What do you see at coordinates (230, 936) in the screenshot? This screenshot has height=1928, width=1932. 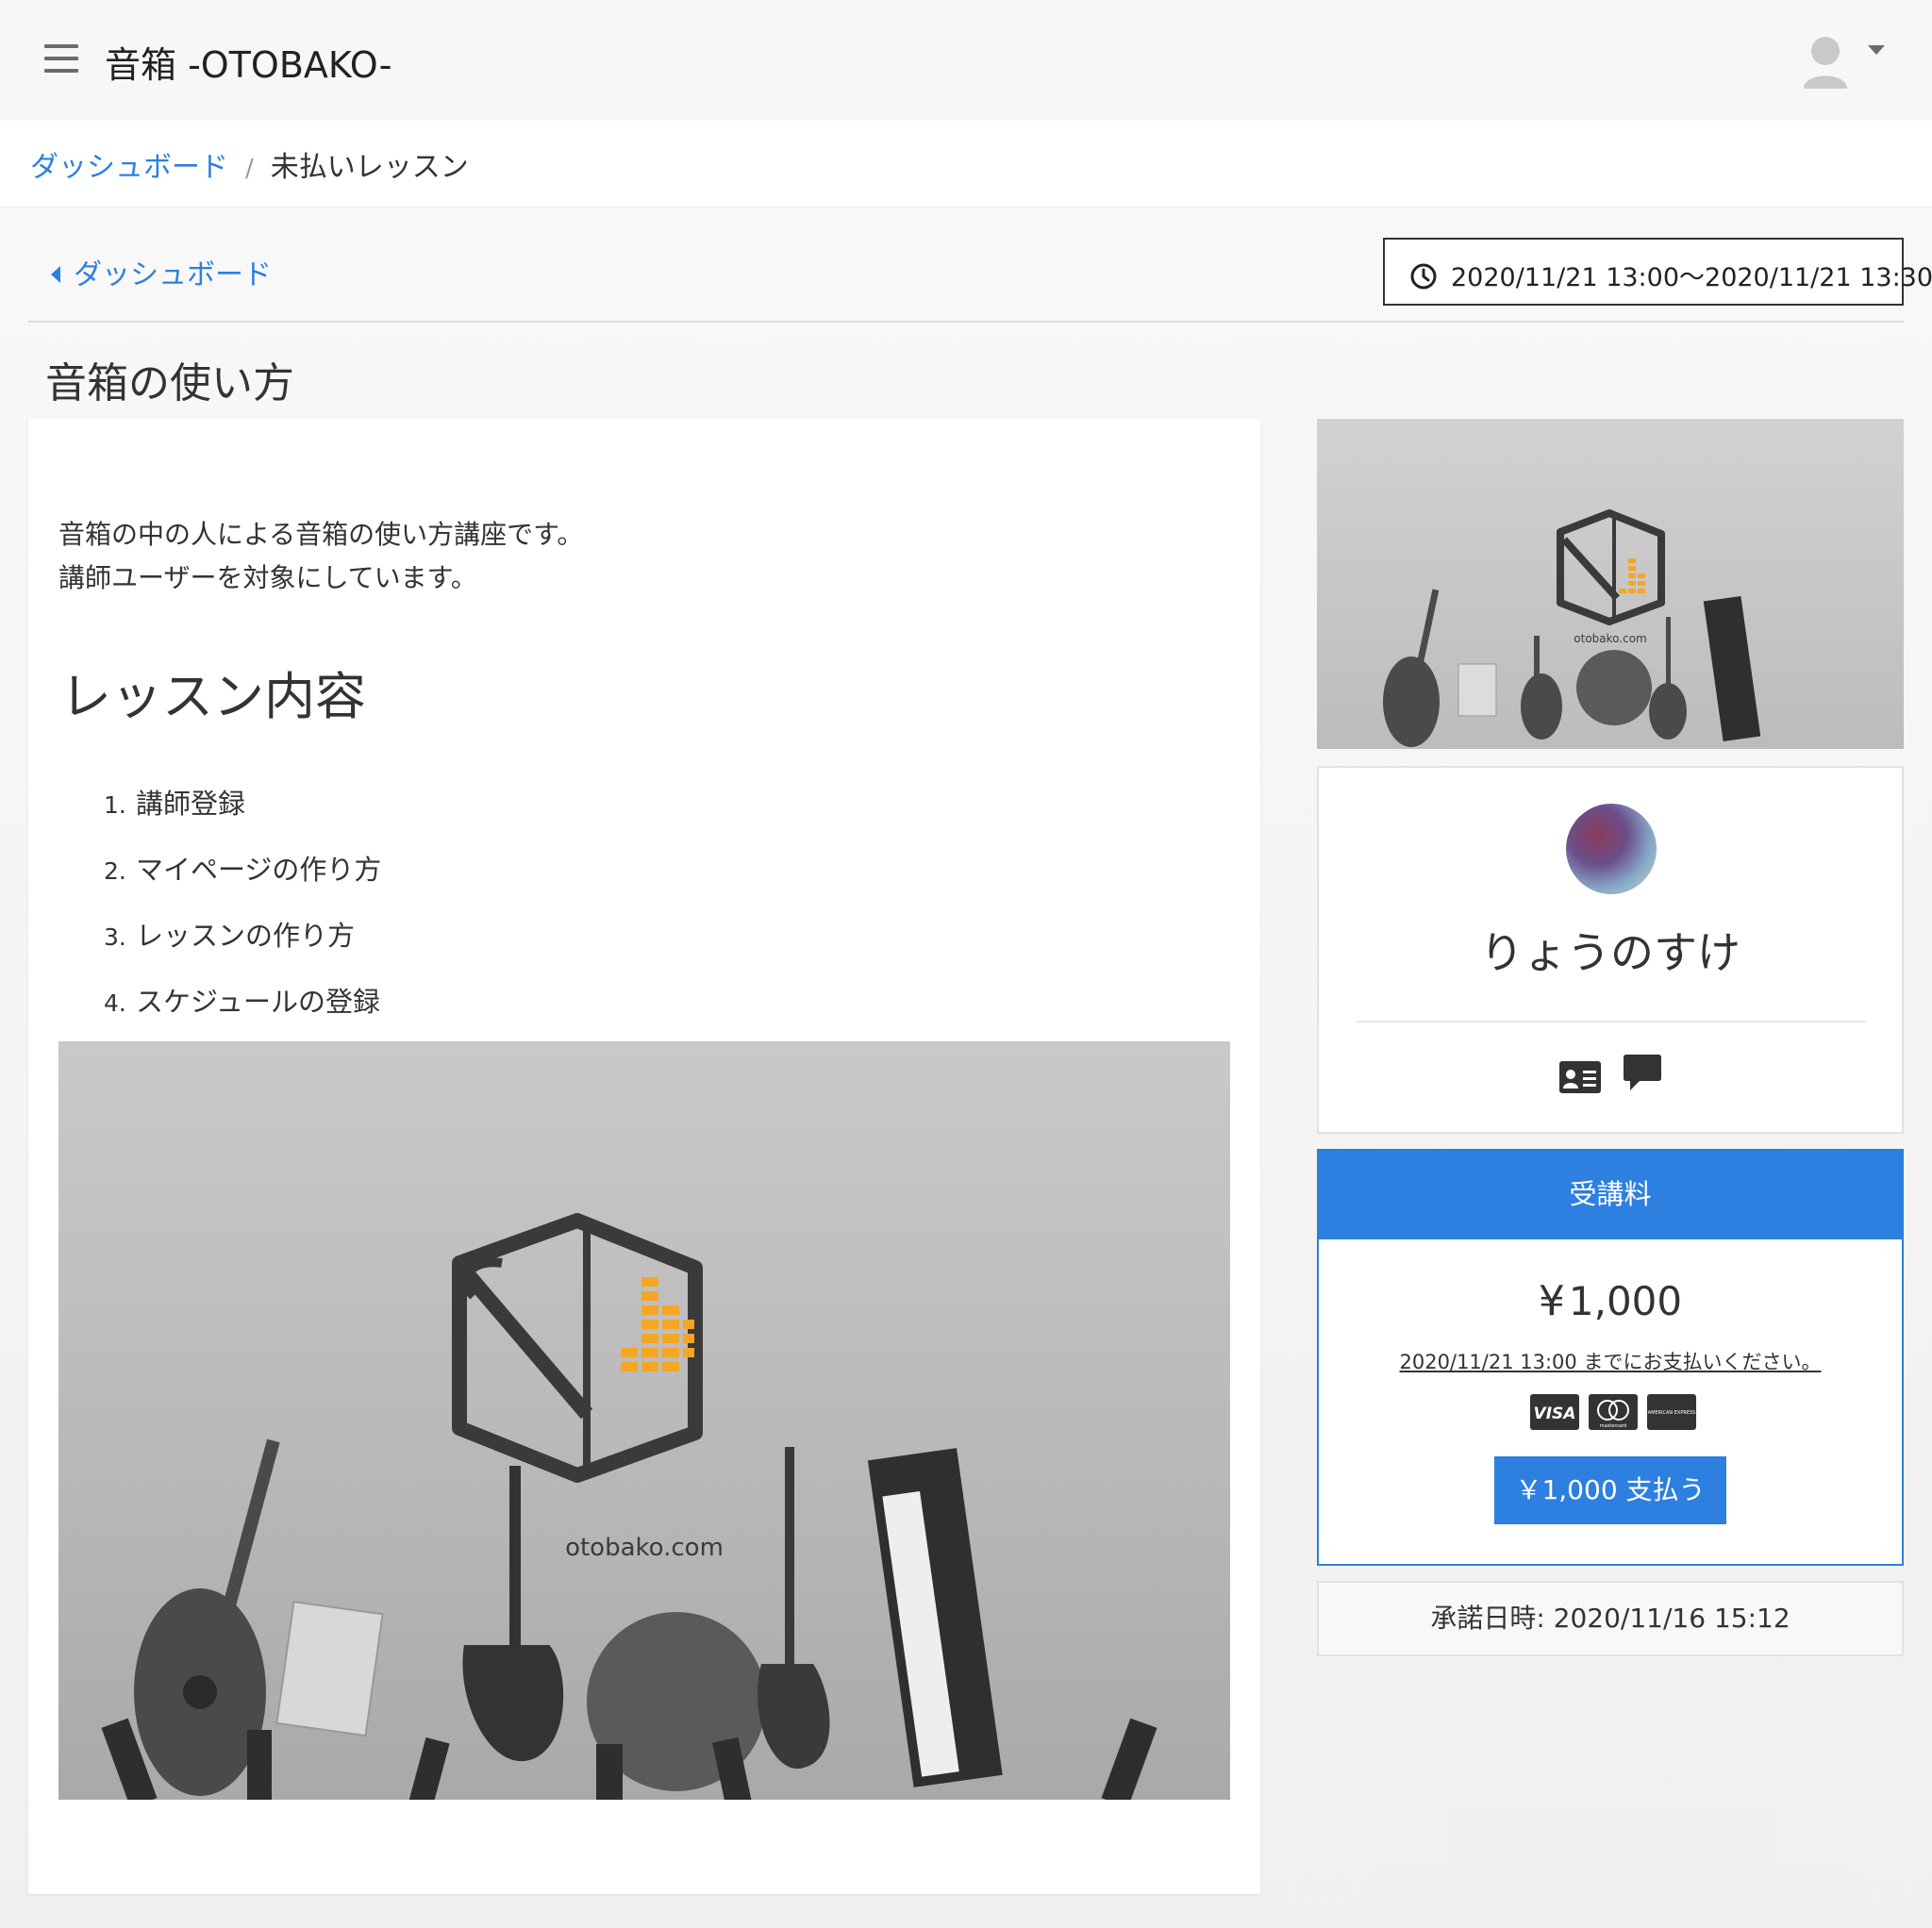 I see `list-item: 3. レッスンの作り方` at bounding box center [230, 936].